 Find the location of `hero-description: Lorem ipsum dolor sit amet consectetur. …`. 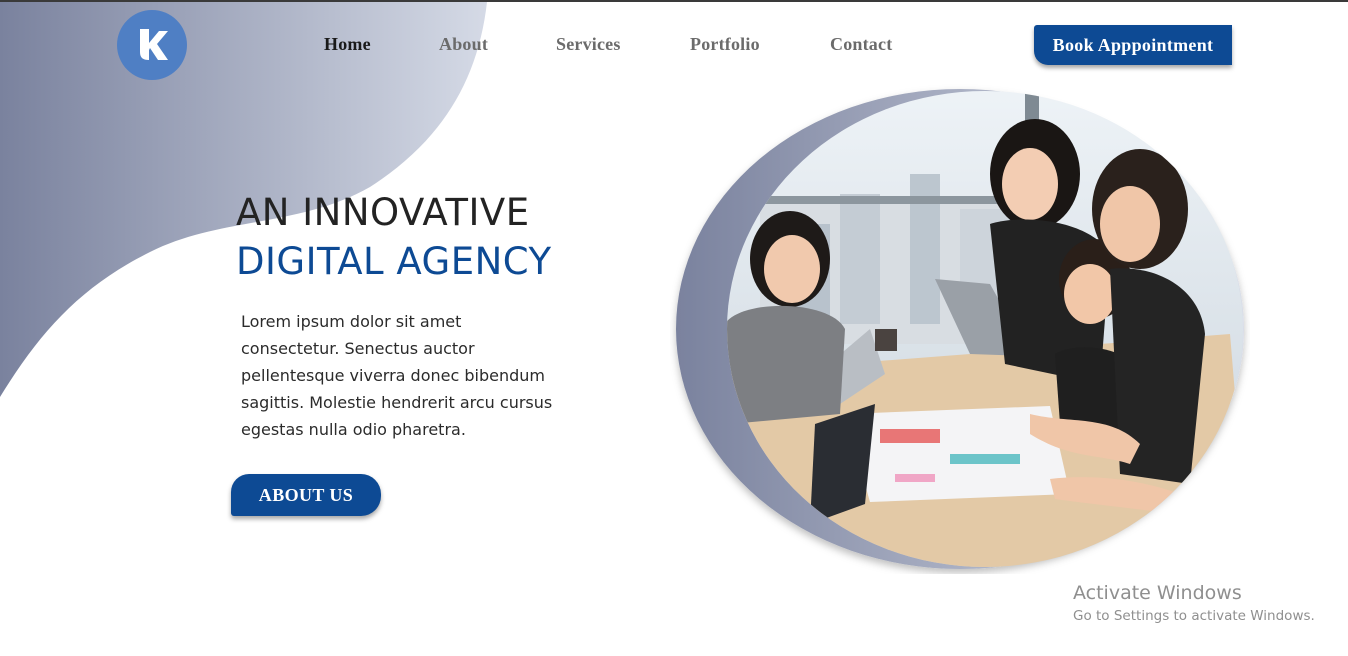

hero-description: Lorem ipsum dolor sit amet consectetur. … is located at coordinates (397, 375).